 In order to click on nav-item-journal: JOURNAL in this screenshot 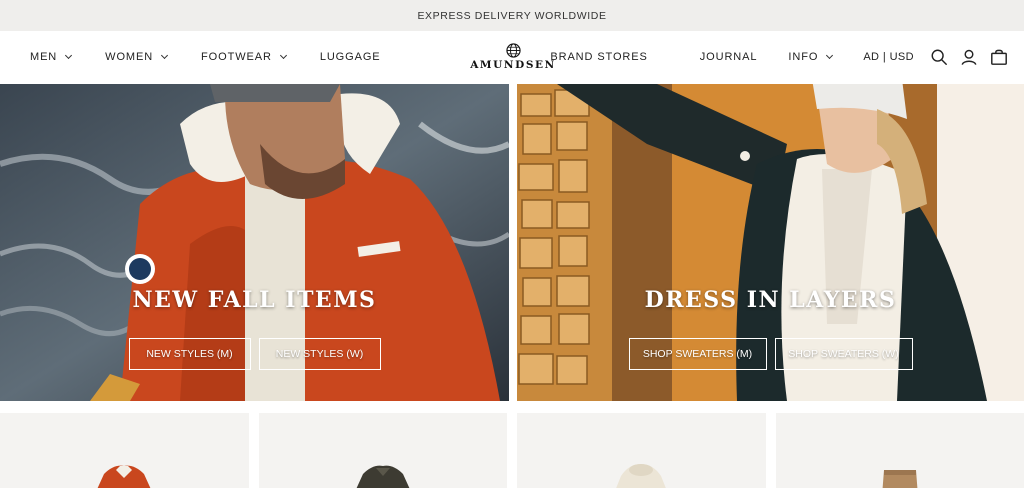, I will do `click(729, 57)`.